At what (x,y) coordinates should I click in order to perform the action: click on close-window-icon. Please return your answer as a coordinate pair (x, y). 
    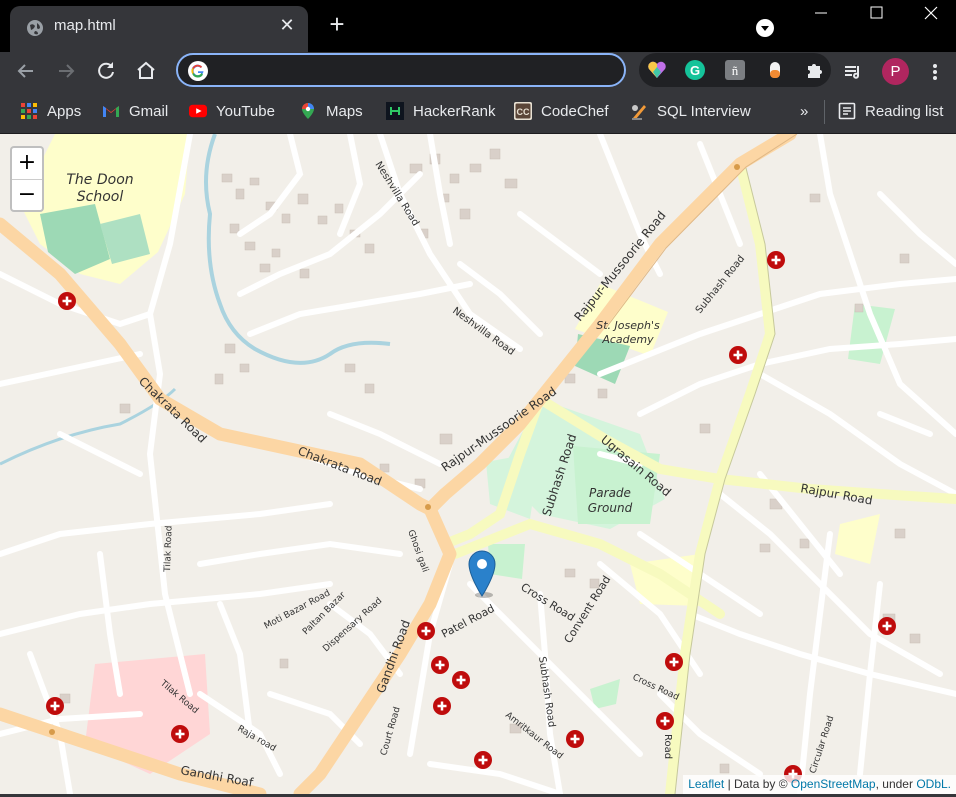
    Looking at the image, I should click on (930, 15).